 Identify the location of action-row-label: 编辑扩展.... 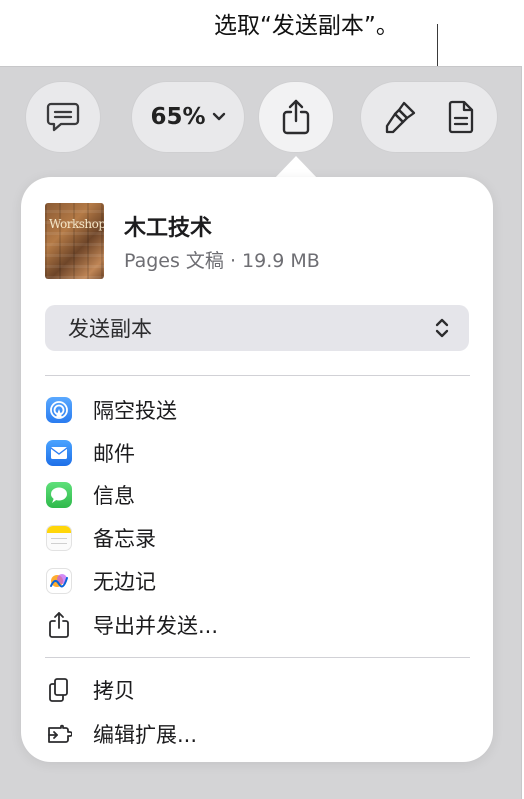
(145, 735).